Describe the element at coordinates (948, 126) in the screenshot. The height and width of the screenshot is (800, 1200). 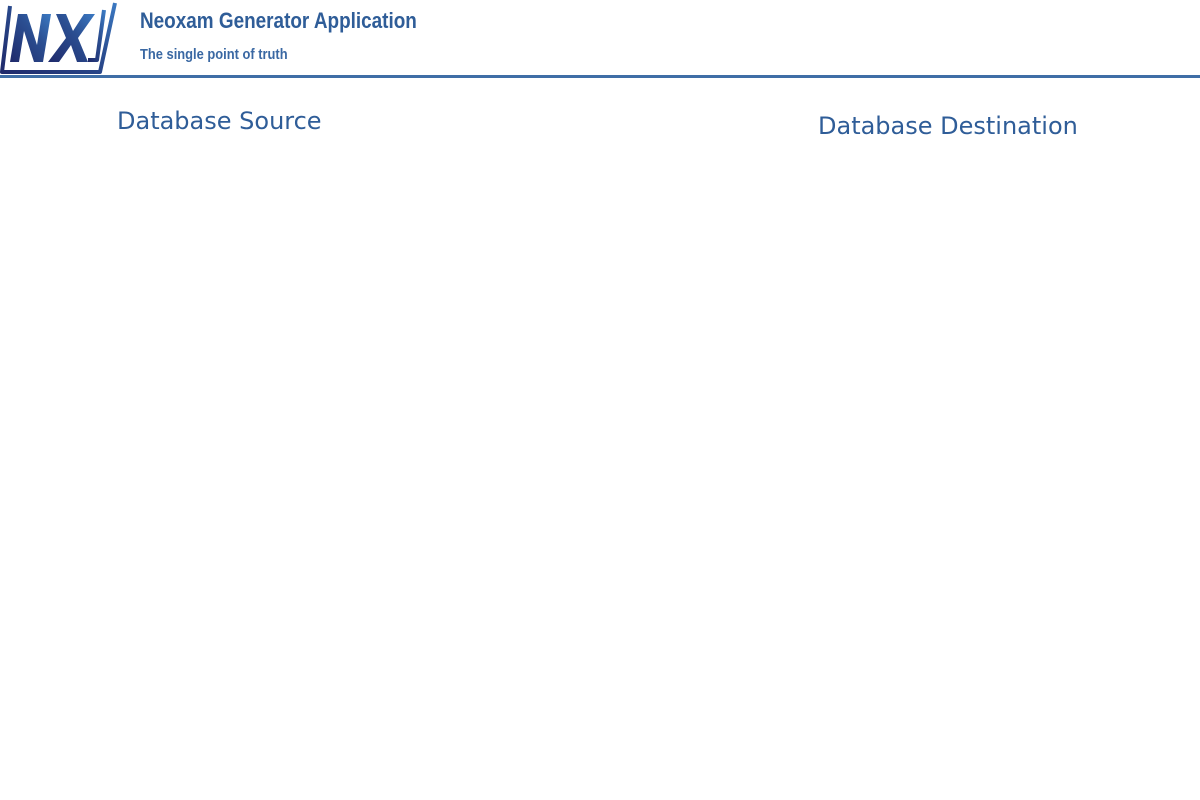
I see `database-destination-title: Database Destination` at that location.